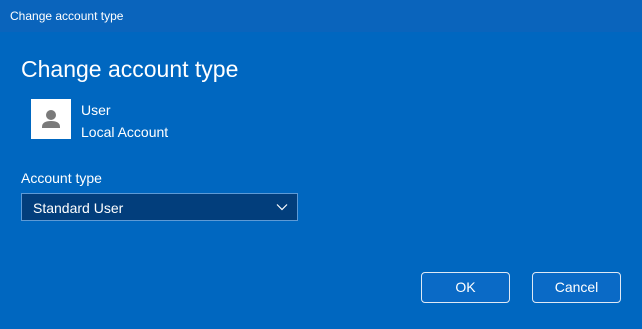 The height and width of the screenshot is (329, 642). What do you see at coordinates (159, 207) in the screenshot?
I see `account-type-select: Standard User` at bounding box center [159, 207].